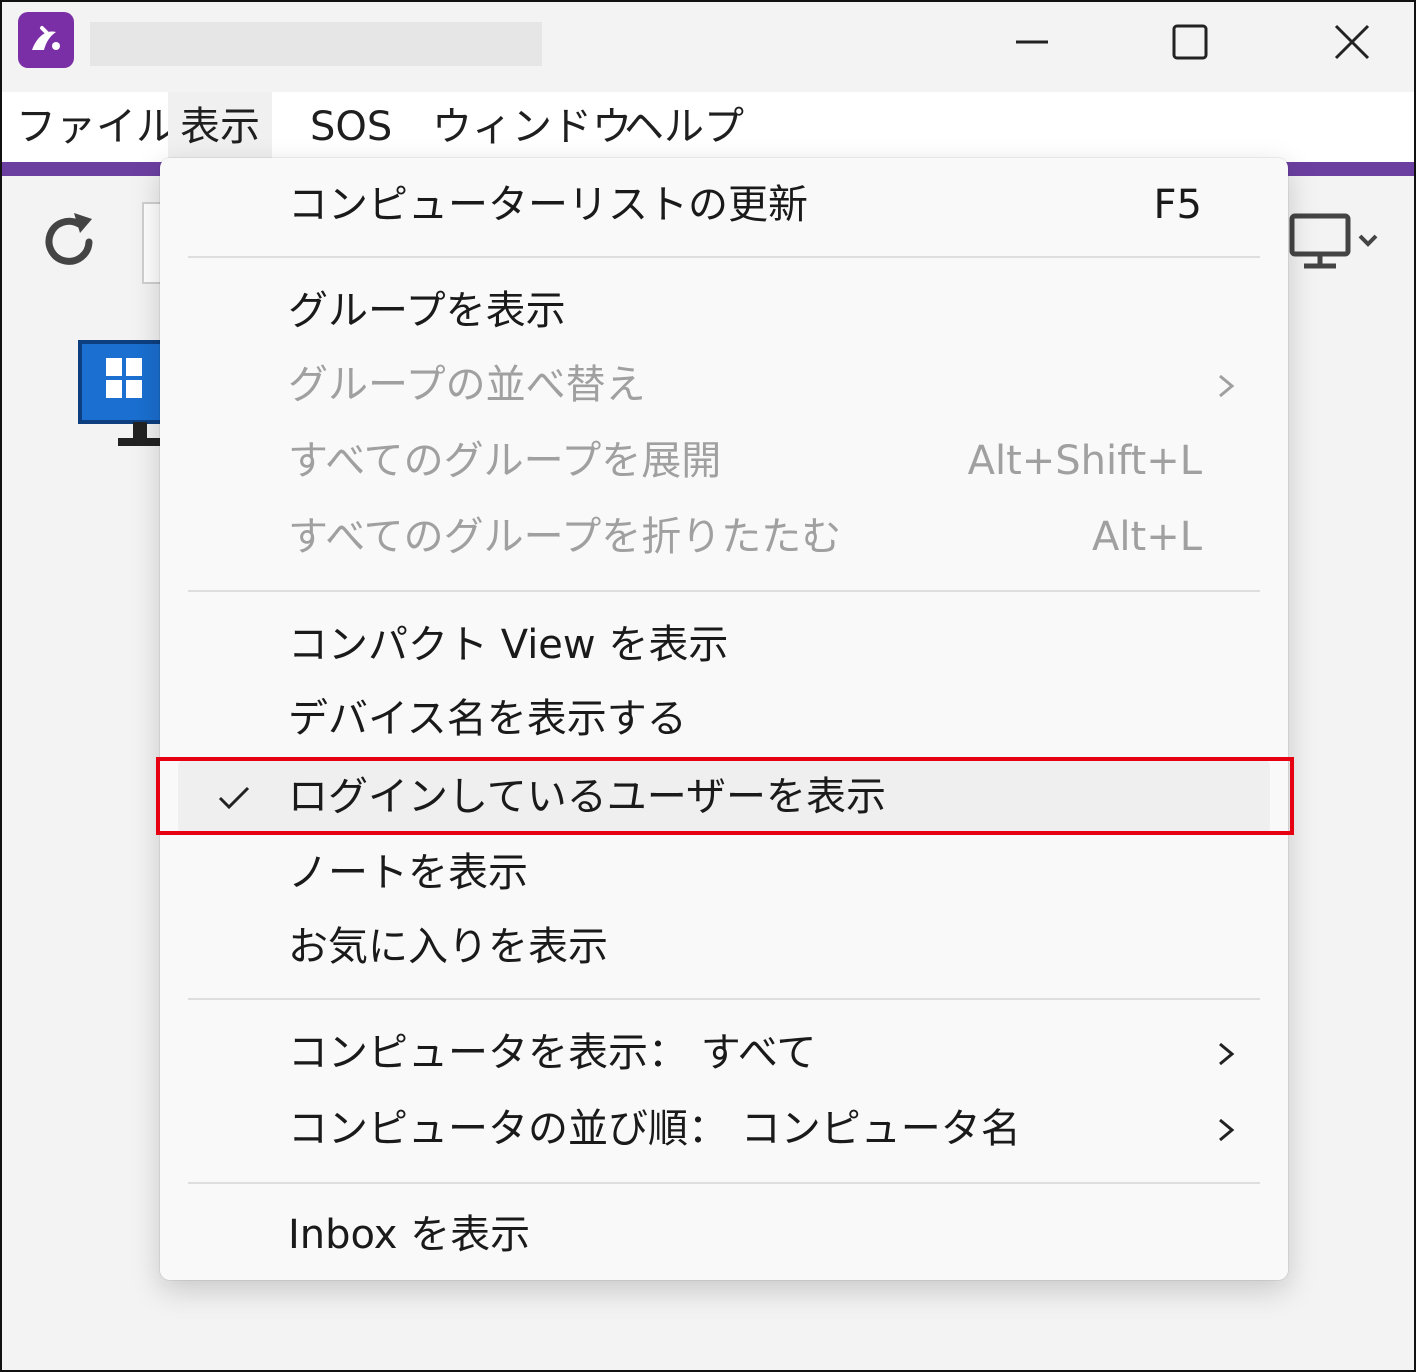 This screenshot has height=1372, width=1416. I want to click on maximize-icon, so click(1190, 42).